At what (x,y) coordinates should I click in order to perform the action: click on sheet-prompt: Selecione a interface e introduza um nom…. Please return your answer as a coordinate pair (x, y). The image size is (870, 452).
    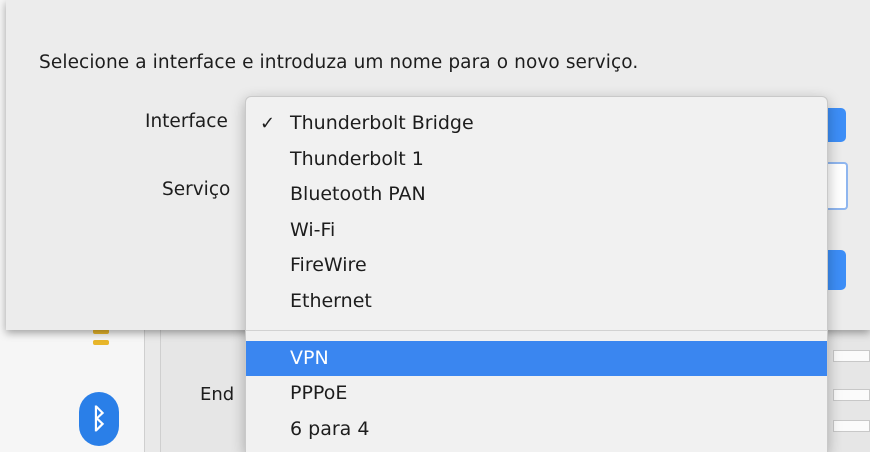
    Looking at the image, I should click on (339, 62).